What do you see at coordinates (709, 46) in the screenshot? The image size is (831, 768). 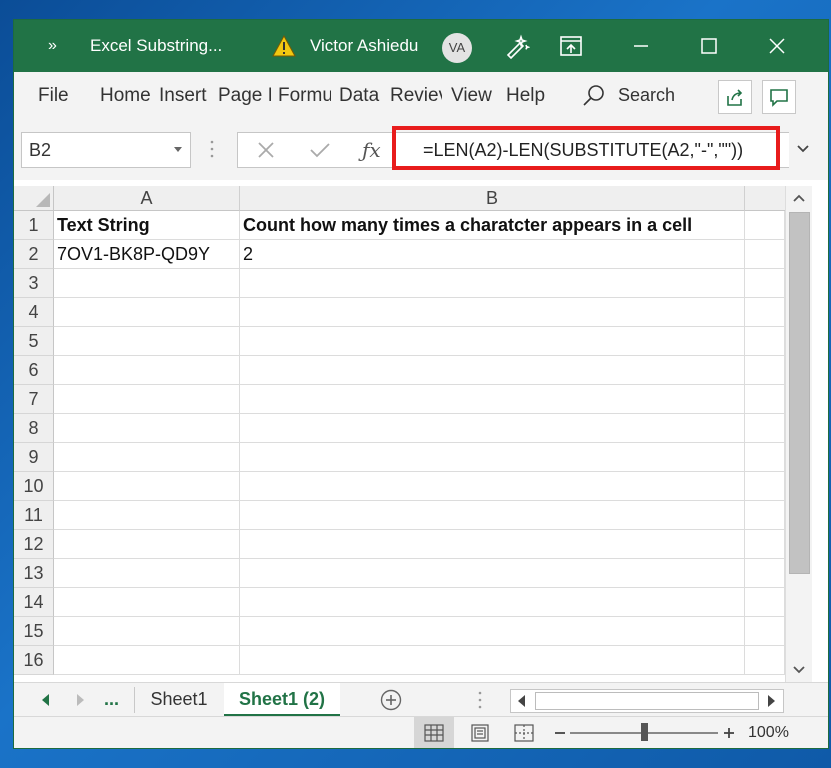 I see `maximize-icon` at bounding box center [709, 46].